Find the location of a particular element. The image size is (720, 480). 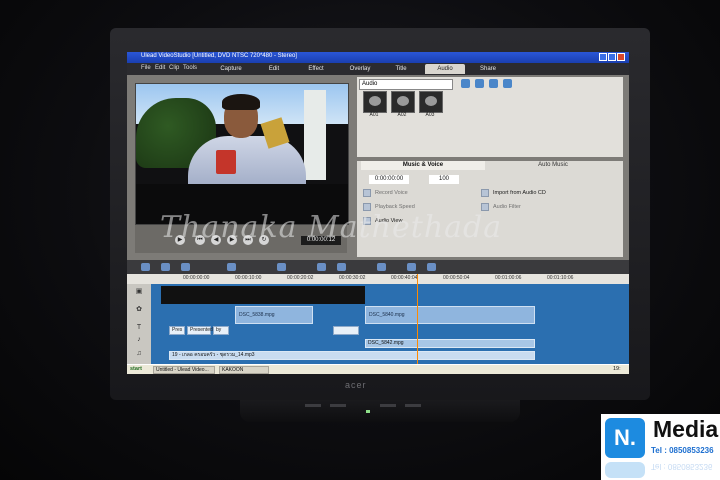

step-edit: Edit is located at coordinates (274, 69).